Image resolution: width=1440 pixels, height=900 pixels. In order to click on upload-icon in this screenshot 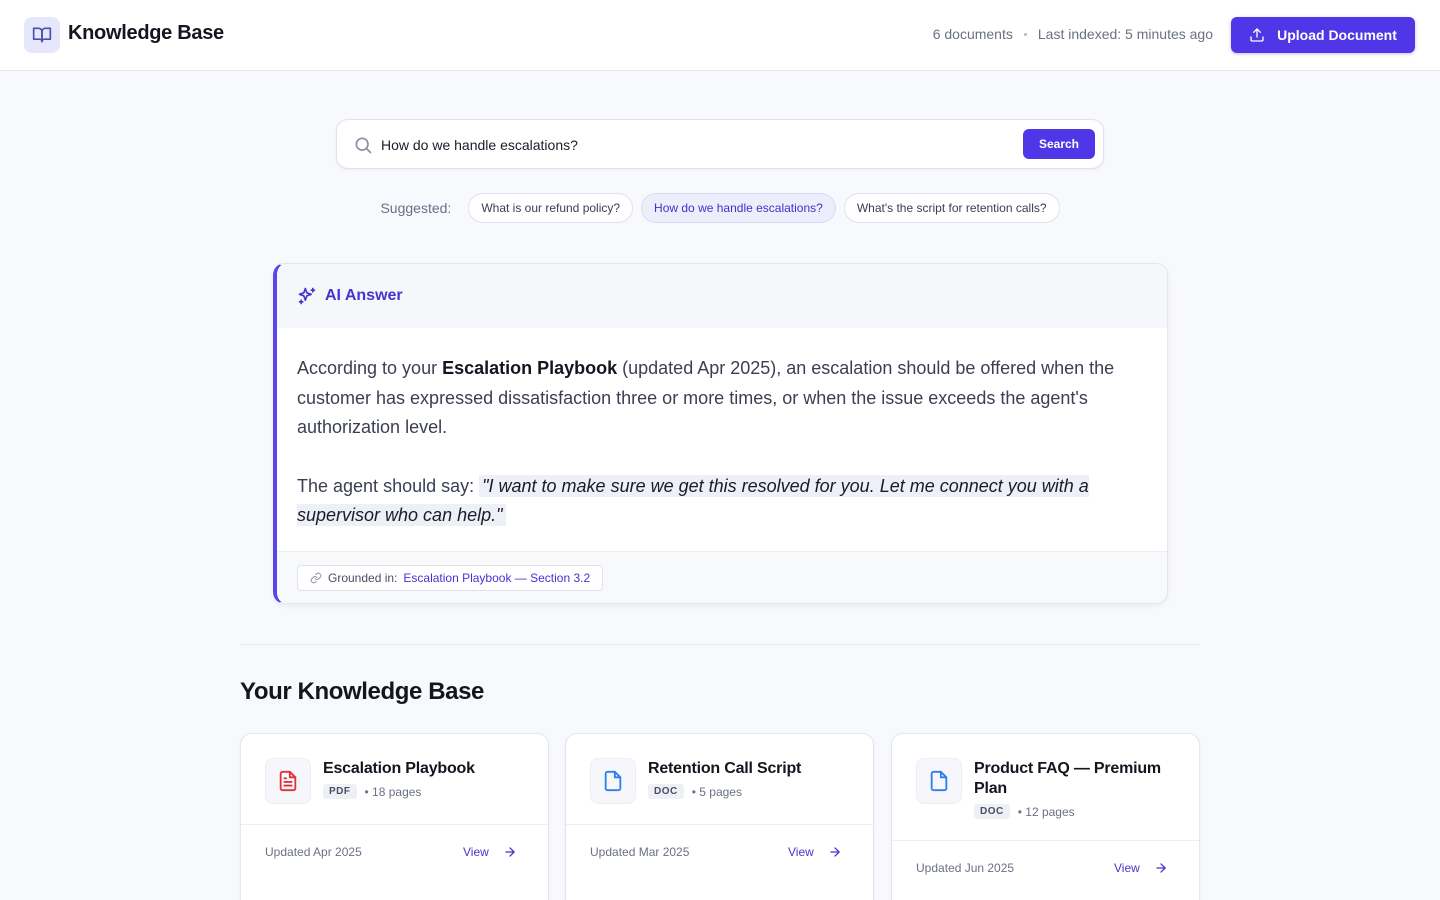, I will do `click(1257, 35)`.